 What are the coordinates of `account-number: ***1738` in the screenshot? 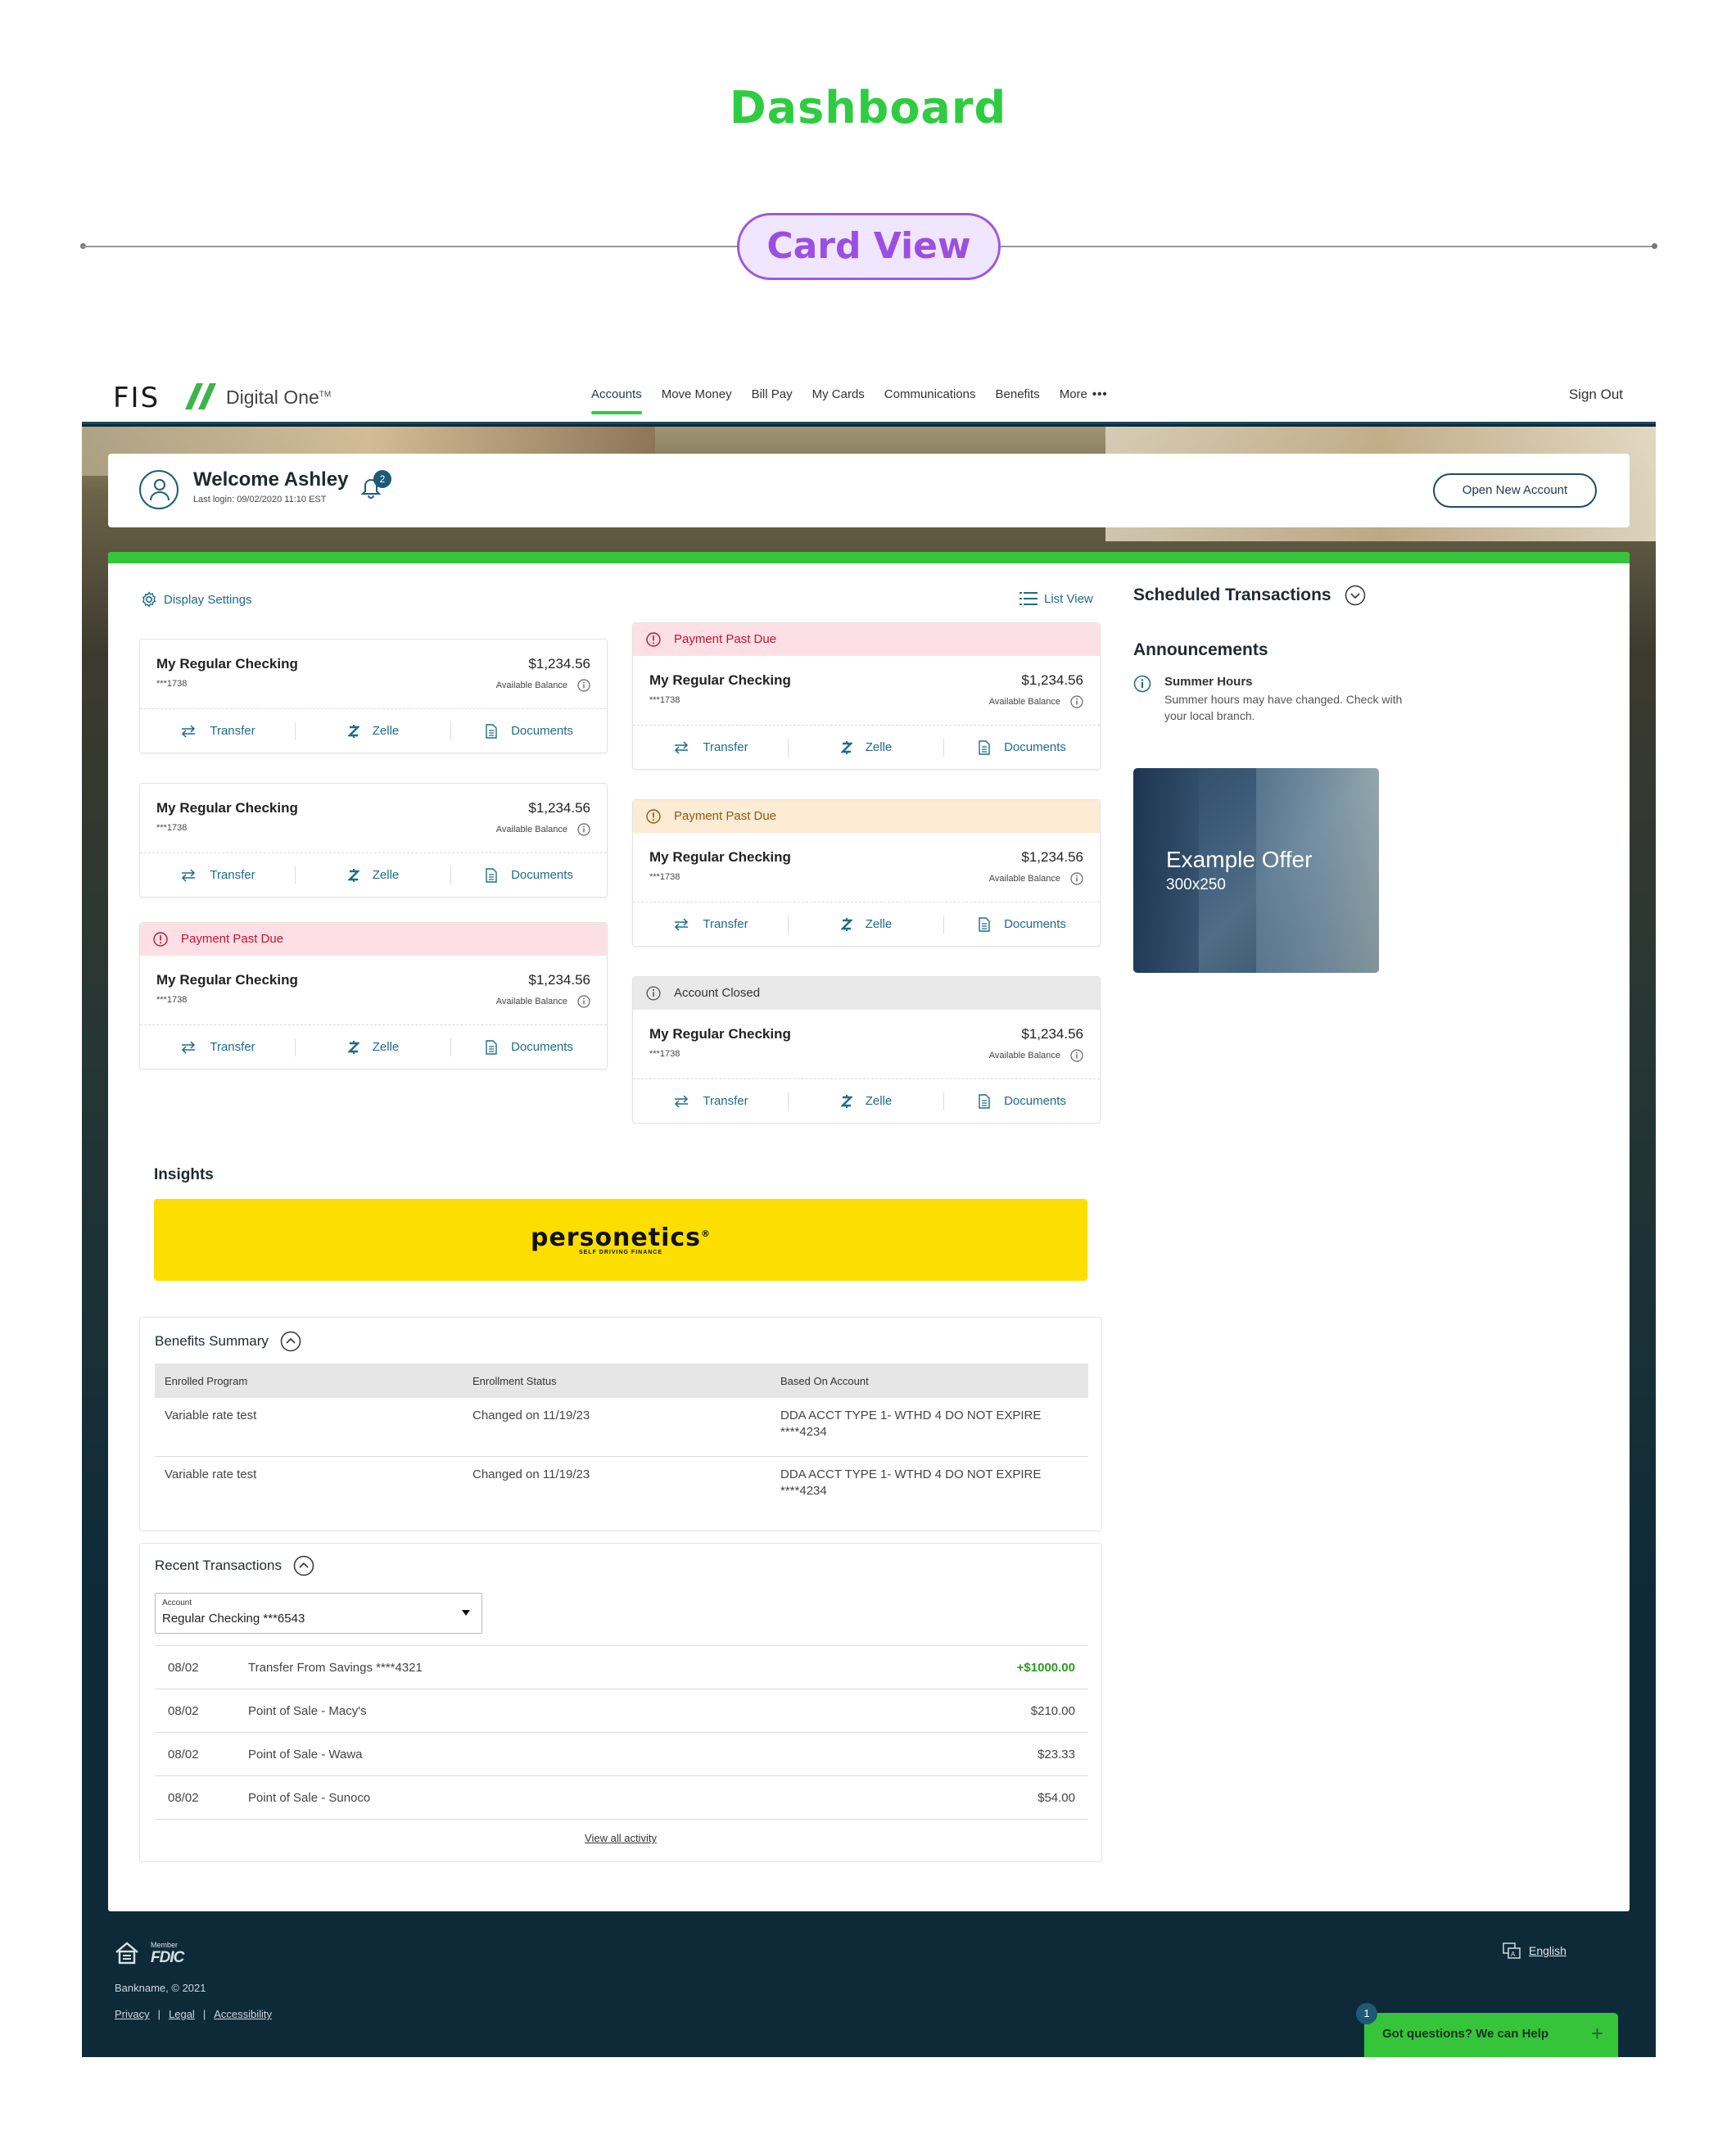 It's located at (172, 1000).